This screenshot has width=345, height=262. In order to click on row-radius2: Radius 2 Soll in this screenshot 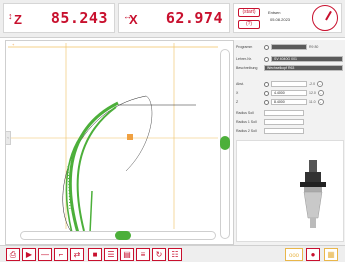, I will do `click(290, 131)`.